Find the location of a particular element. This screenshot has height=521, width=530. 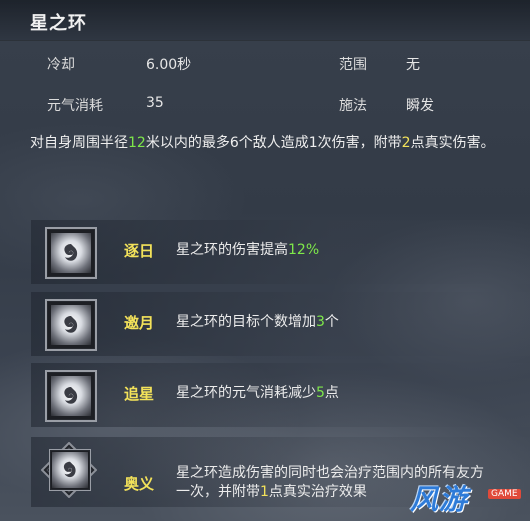

upgrade-text: 星之环的目标个数增加 is located at coordinates (246, 322).